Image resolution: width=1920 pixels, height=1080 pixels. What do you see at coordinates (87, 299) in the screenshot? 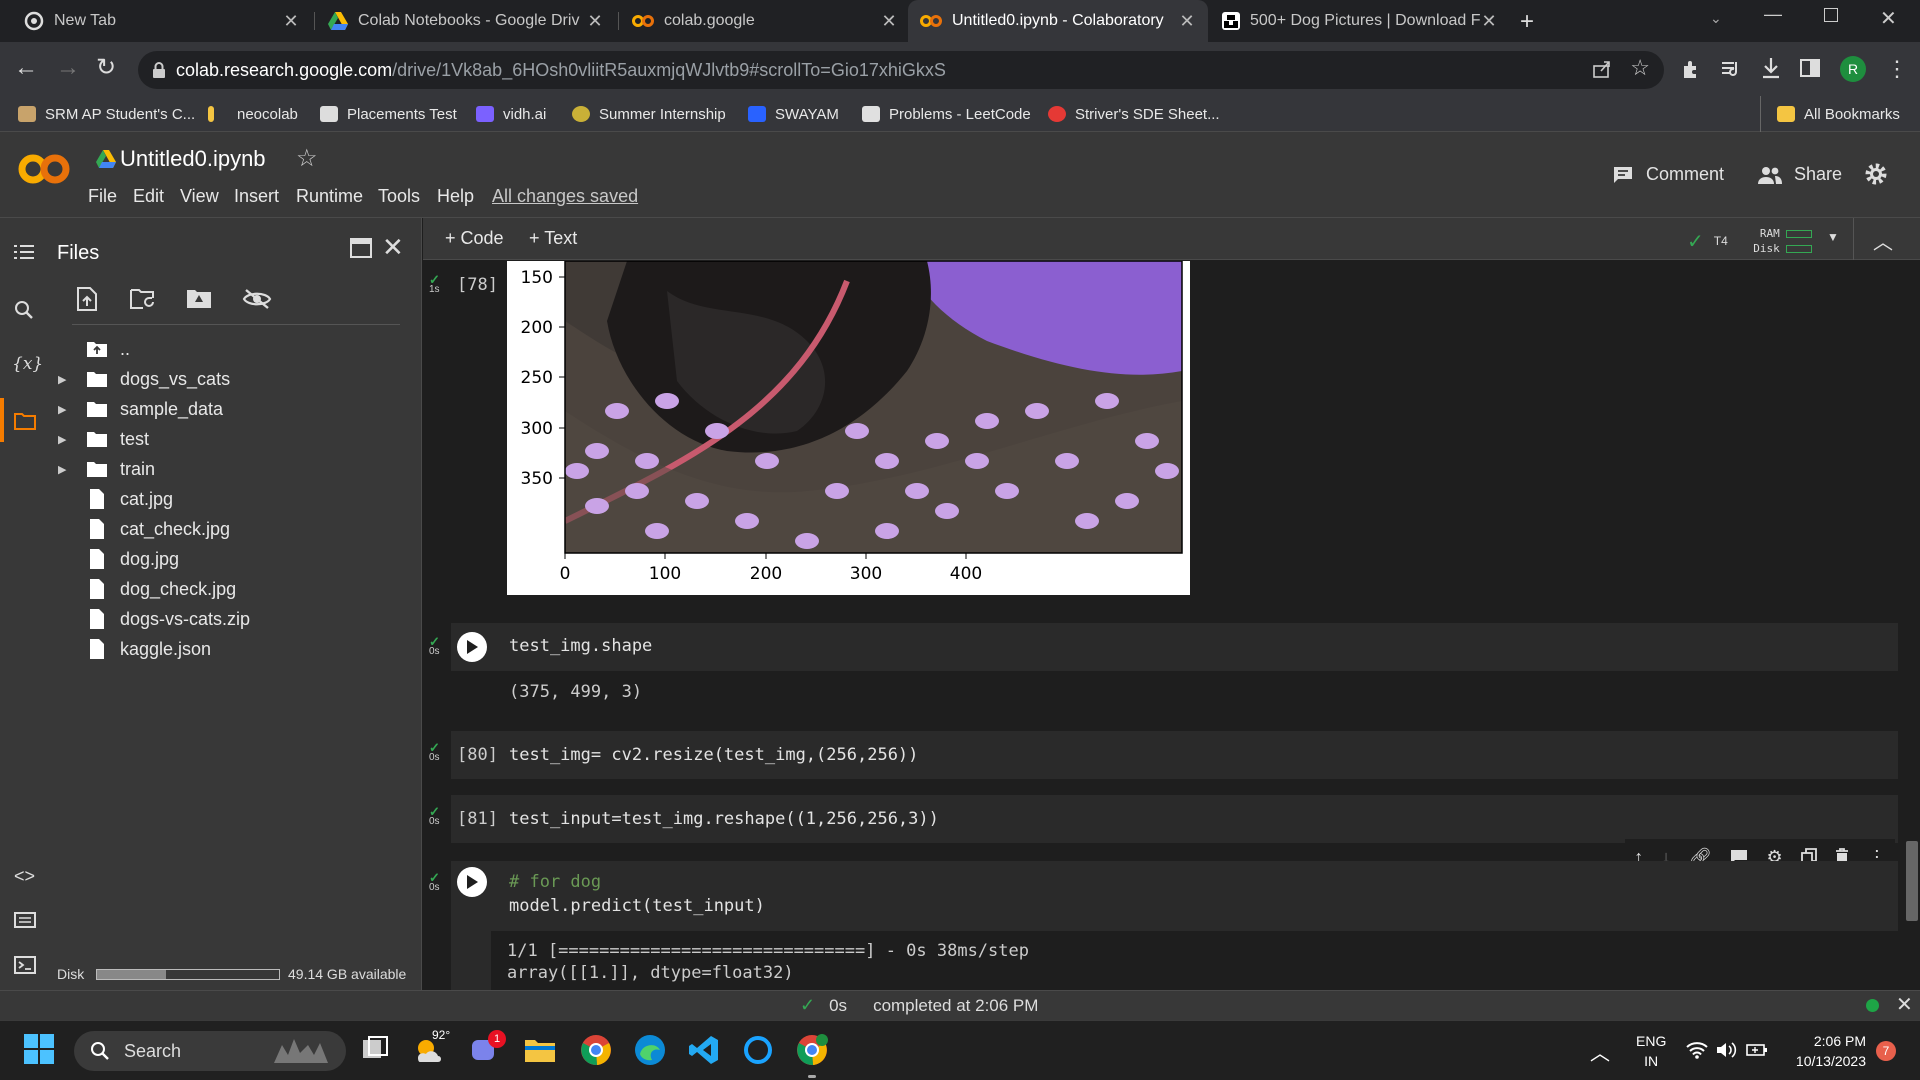
I see `upload-icon` at bounding box center [87, 299].